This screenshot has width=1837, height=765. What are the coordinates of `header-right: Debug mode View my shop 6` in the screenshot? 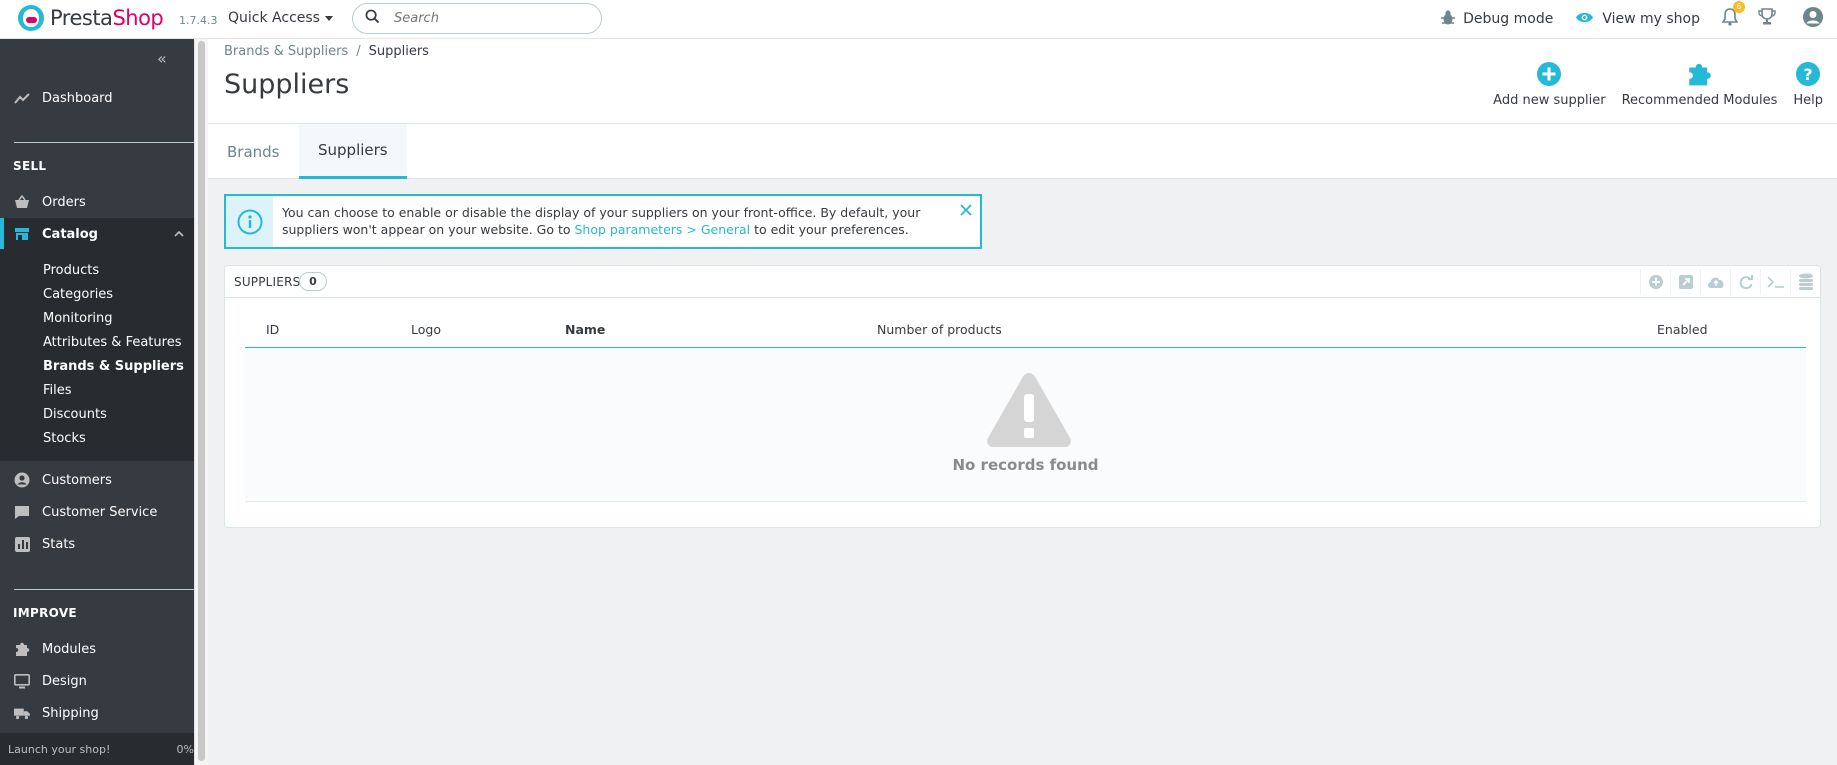 It's located at (1639, 19).